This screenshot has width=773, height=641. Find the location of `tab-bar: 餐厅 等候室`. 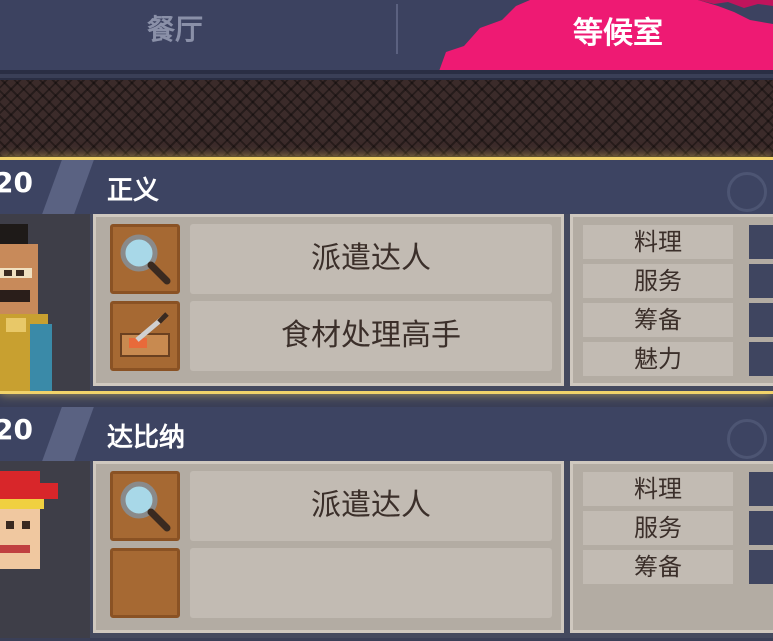

tab-bar: 餐厅 等候室 is located at coordinates (386, 37).